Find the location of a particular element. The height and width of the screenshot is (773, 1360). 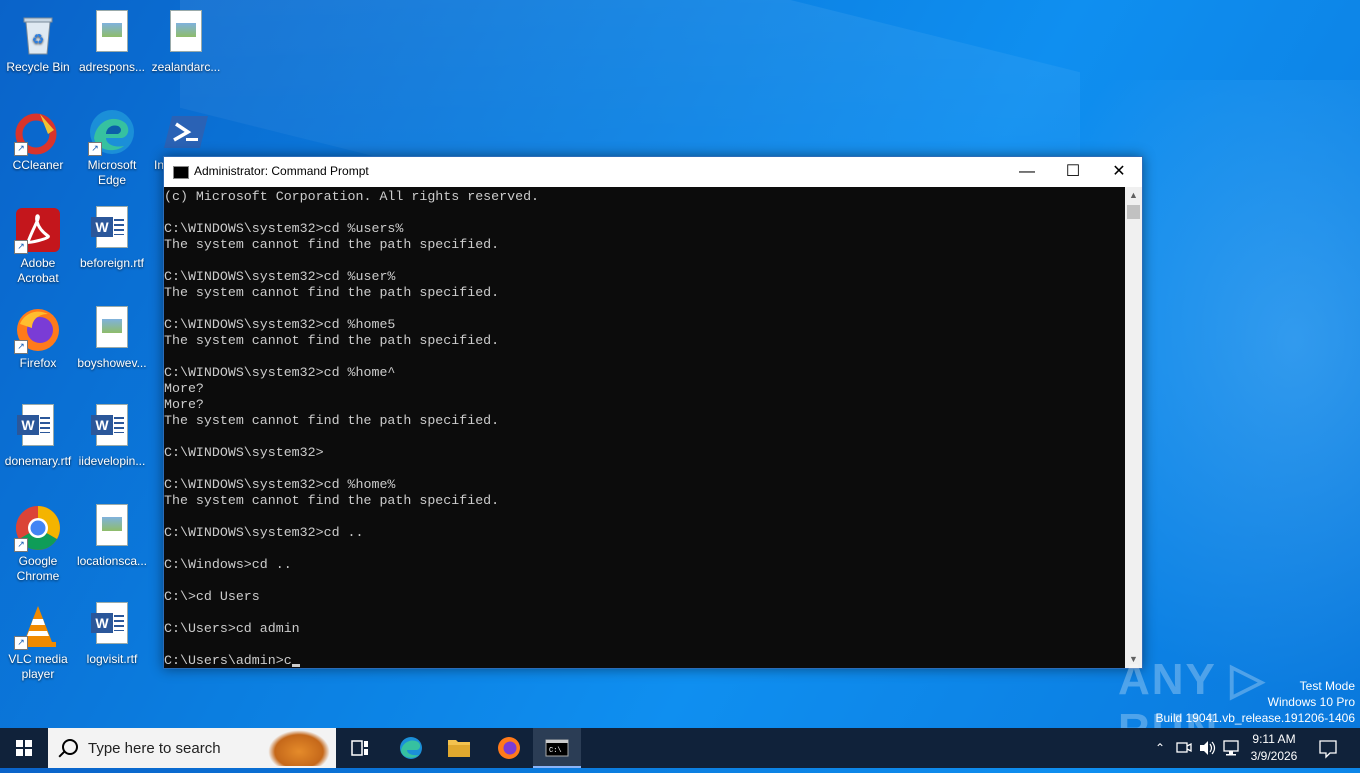

desktop-icon-label: donemary.rtf is located at coordinates (38, 461).